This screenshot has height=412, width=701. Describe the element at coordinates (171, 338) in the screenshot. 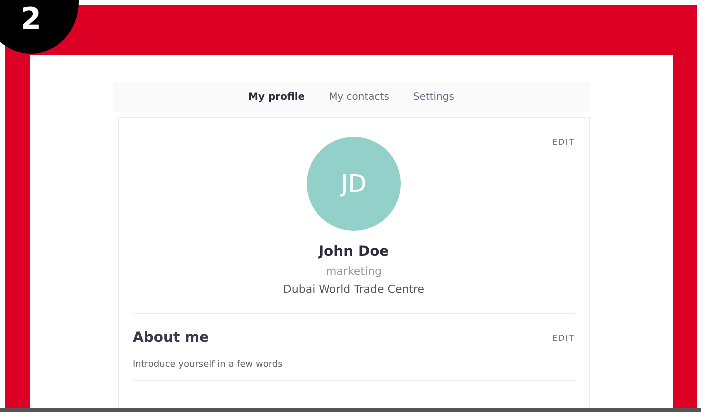

I see `section-title: About me` at that location.